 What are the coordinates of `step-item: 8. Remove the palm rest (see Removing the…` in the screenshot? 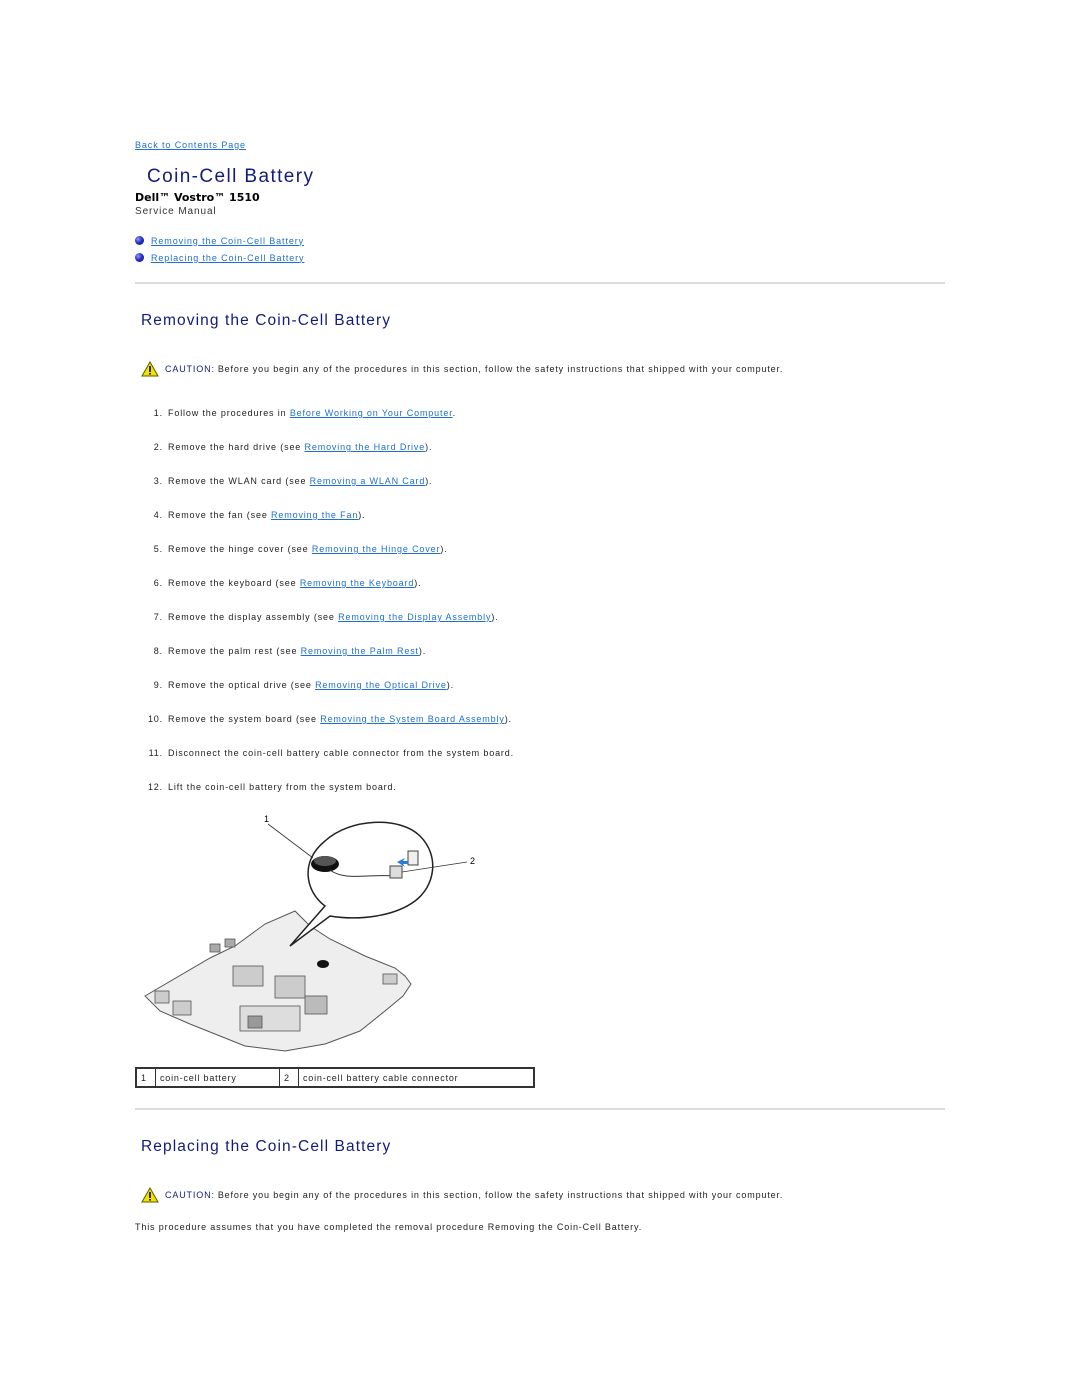 It's located at (324, 663).